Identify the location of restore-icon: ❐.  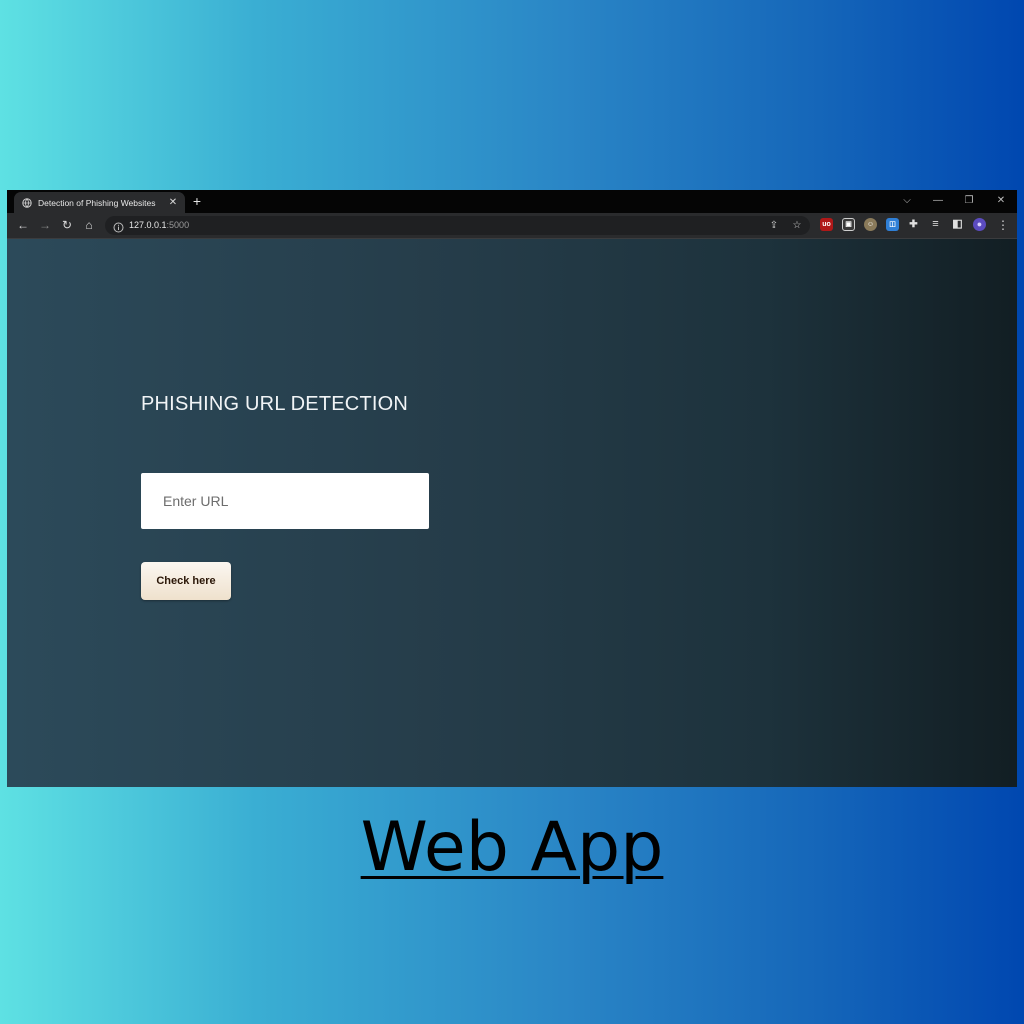
(969, 201).